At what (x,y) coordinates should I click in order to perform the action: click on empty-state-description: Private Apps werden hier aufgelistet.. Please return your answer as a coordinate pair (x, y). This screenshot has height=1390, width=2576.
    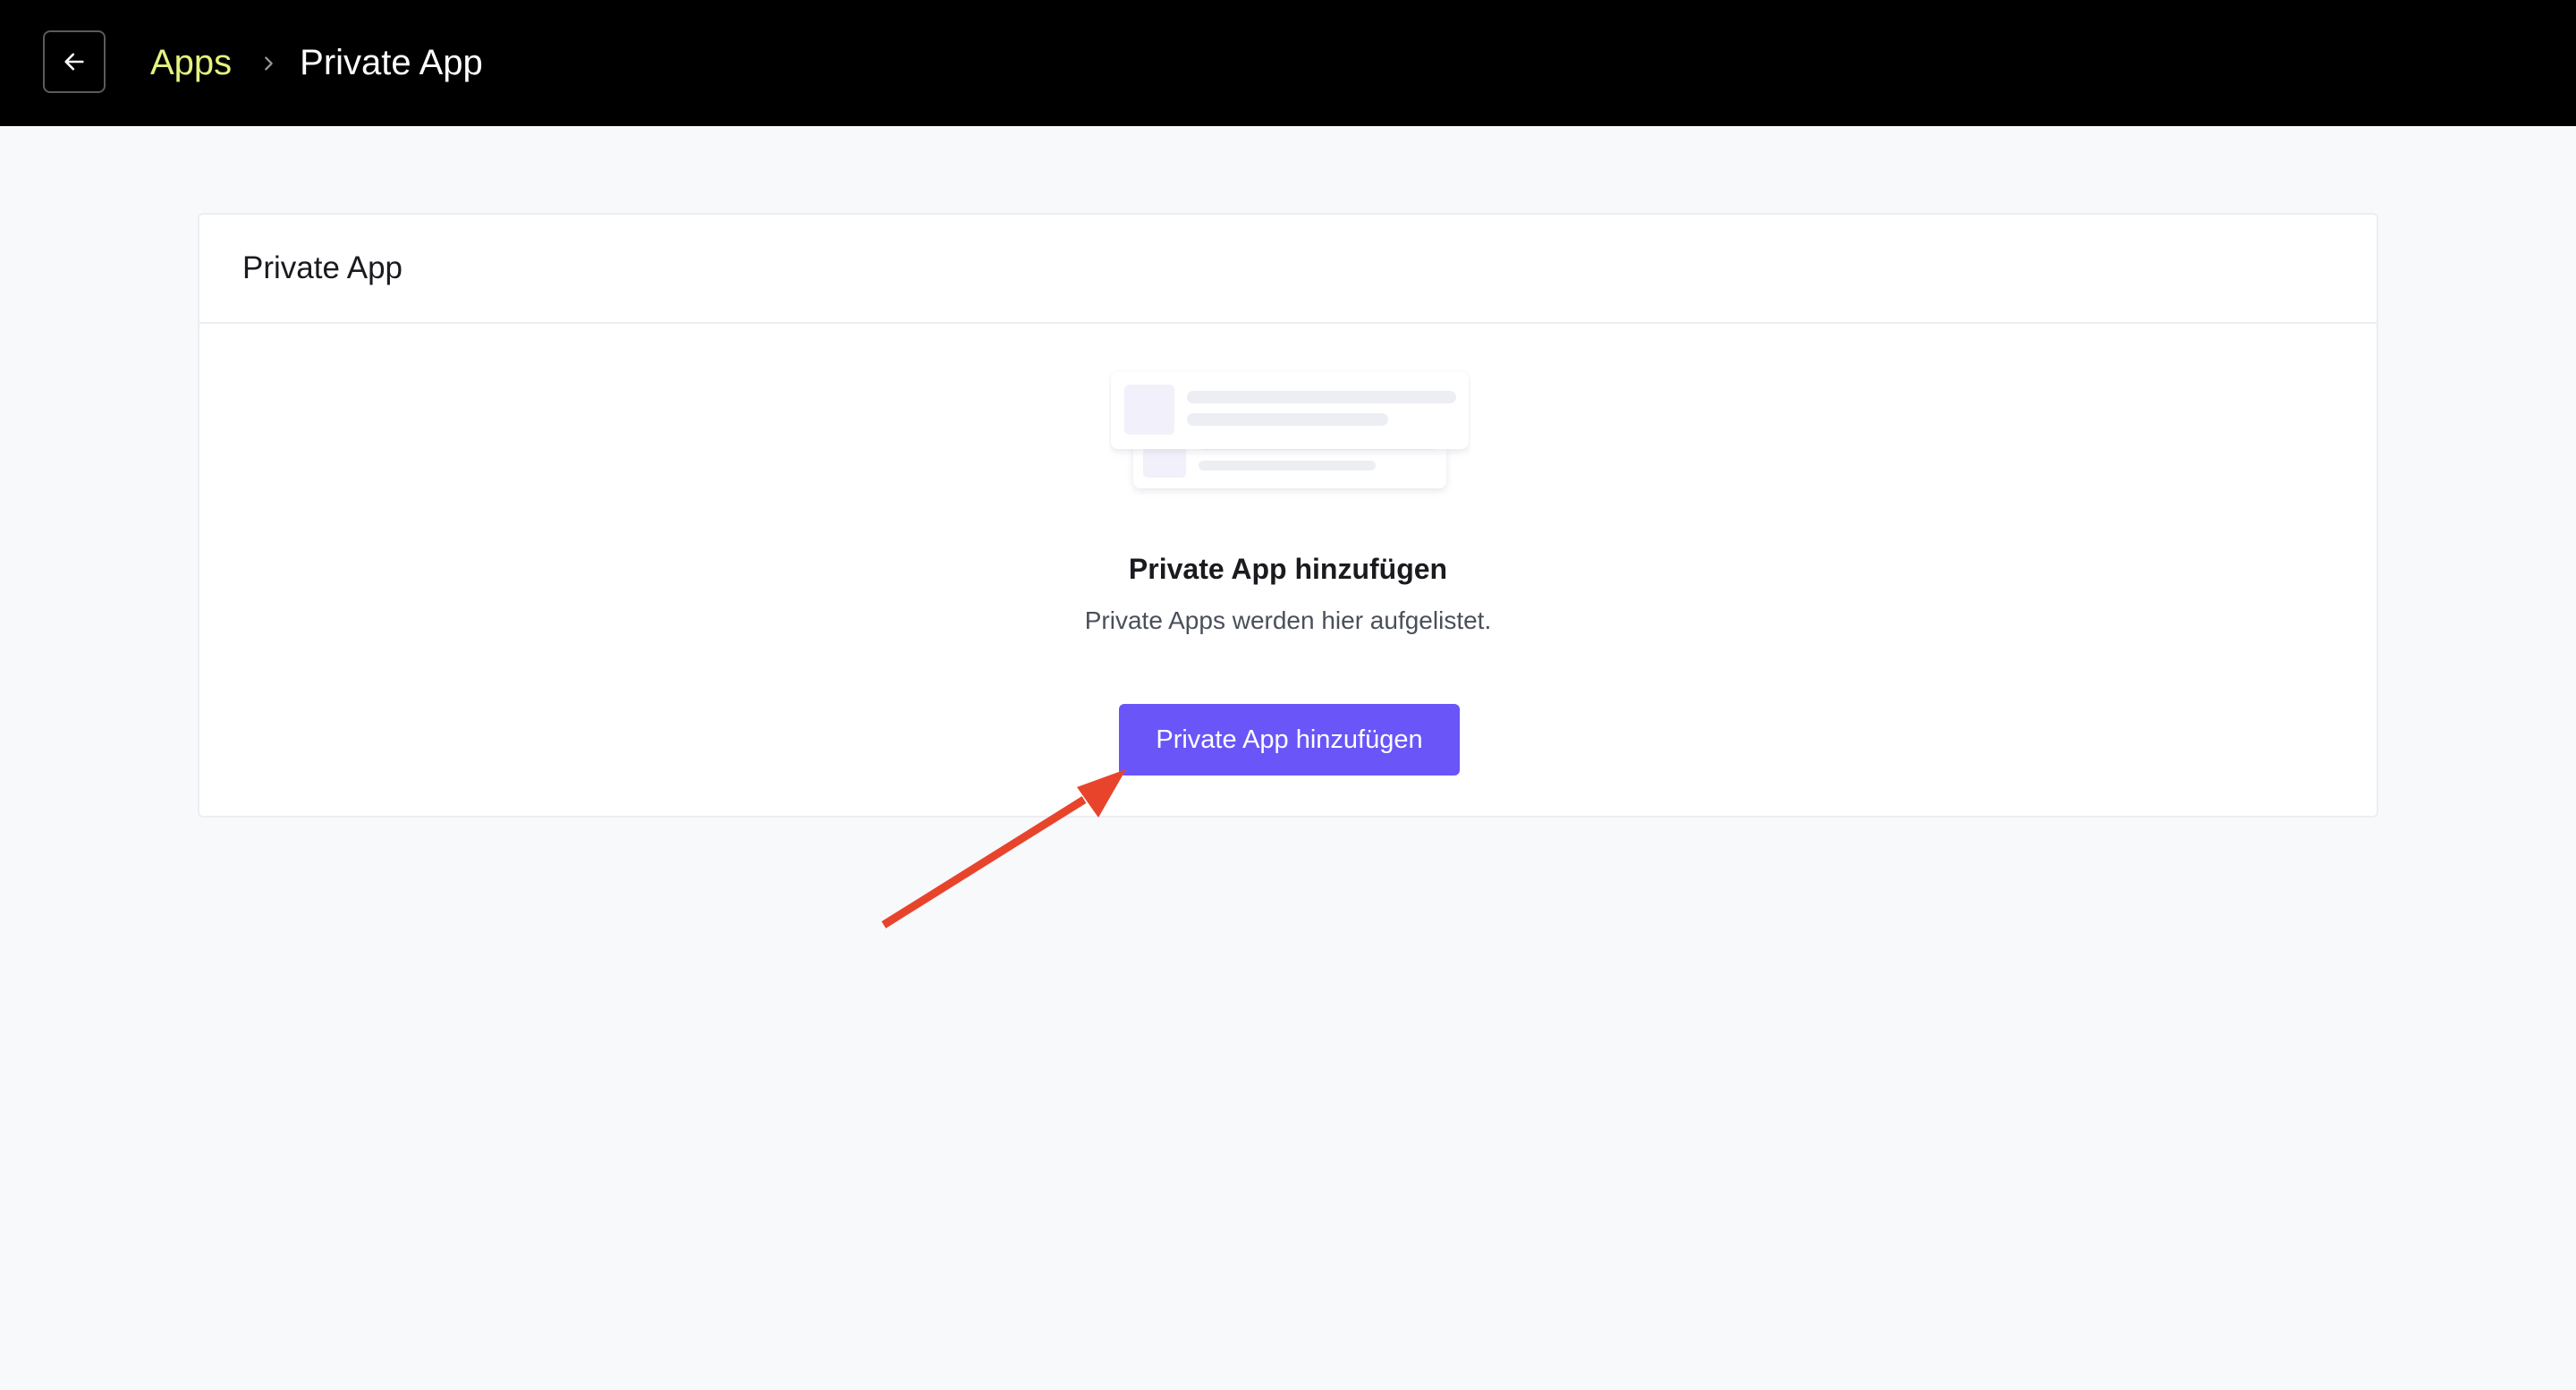
    Looking at the image, I should click on (1288, 620).